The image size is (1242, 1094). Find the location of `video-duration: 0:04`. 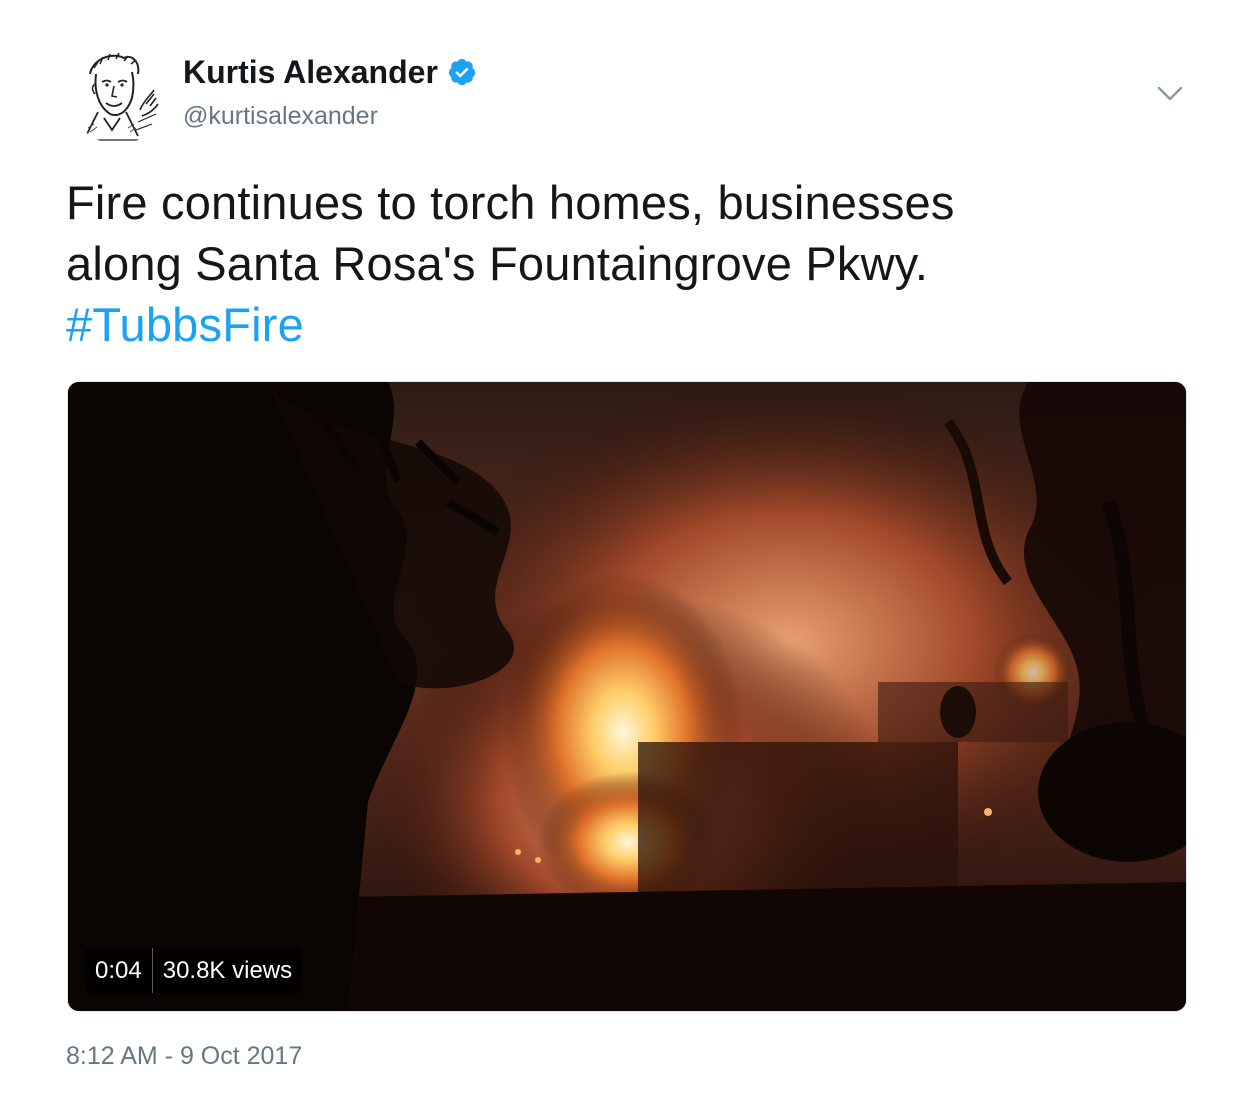

video-duration: 0:04 is located at coordinates (118, 970).